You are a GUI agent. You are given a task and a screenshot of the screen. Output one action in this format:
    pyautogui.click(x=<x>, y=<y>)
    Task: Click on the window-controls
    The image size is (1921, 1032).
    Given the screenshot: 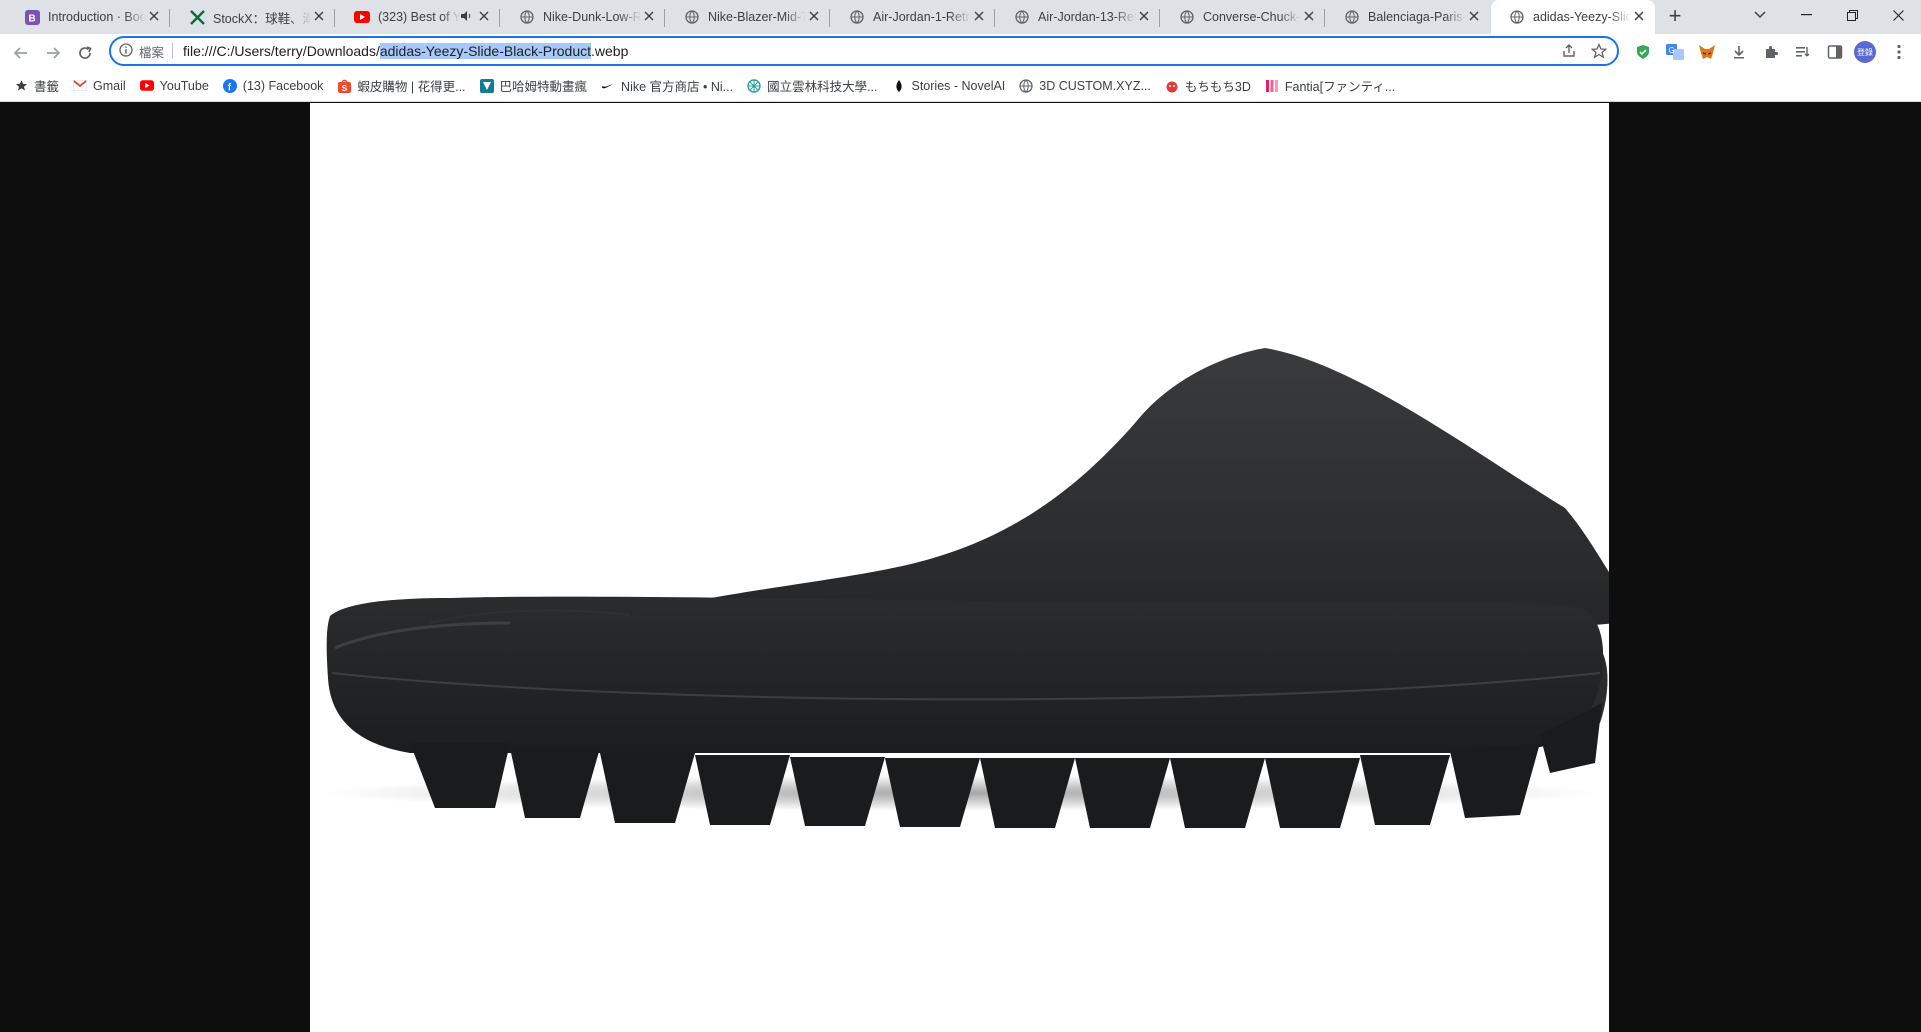 What is the action you would take?
    pyautogui.click(x=1829, y=17)
    